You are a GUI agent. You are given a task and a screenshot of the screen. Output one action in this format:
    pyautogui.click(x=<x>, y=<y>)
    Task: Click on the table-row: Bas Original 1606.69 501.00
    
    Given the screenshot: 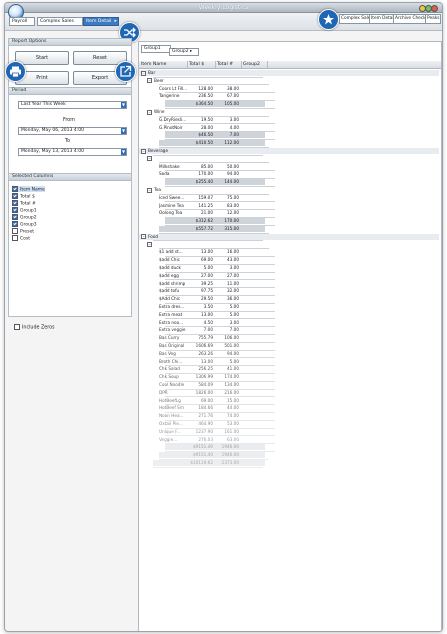 What is the action you would take?
    pyautogui.click(x=289, y=346)
    